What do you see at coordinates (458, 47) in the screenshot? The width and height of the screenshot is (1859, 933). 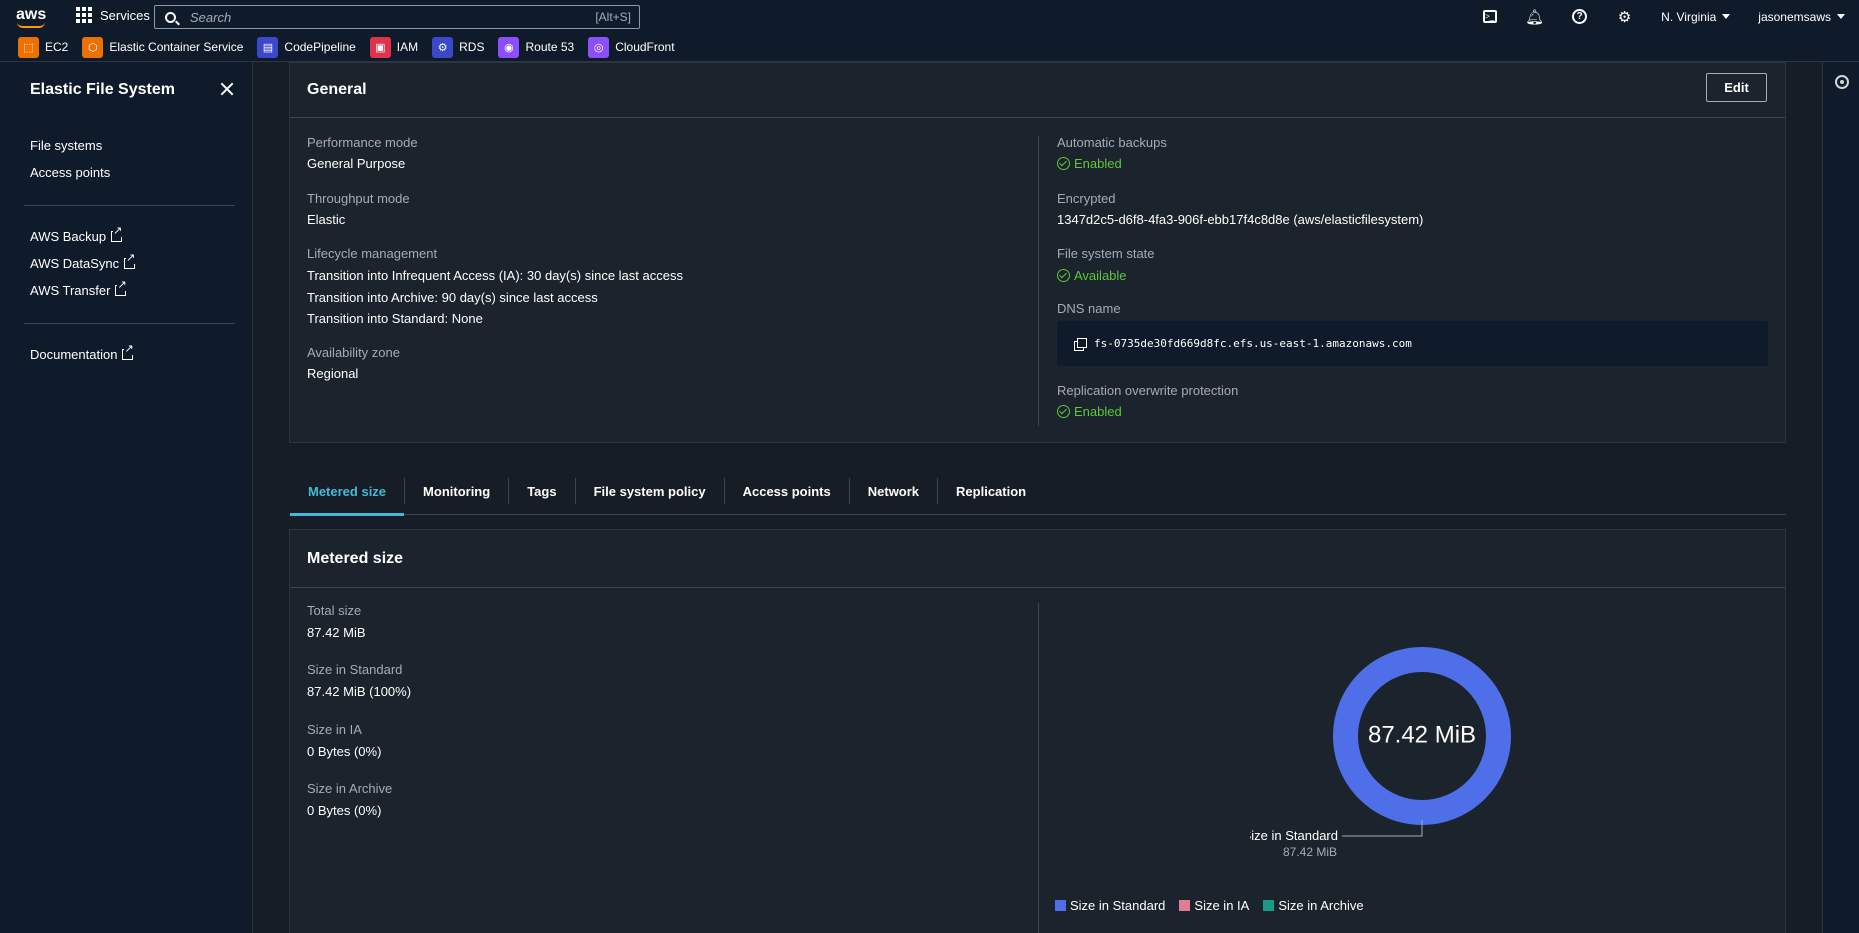 I see `favorite-rds: ⚙ RDS` at bounding box center [458, 47].